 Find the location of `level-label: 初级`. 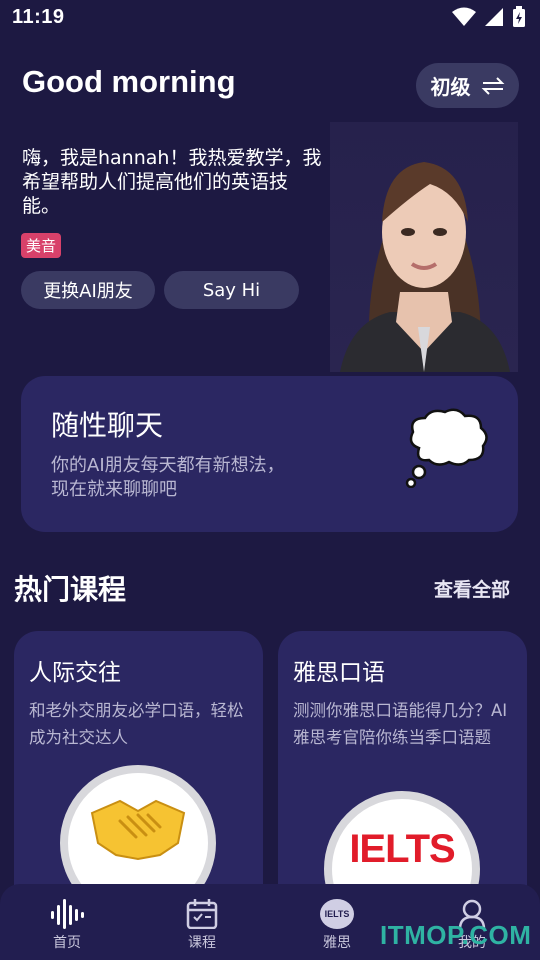

level-label: 初级 is located at coordinates (450, 87).